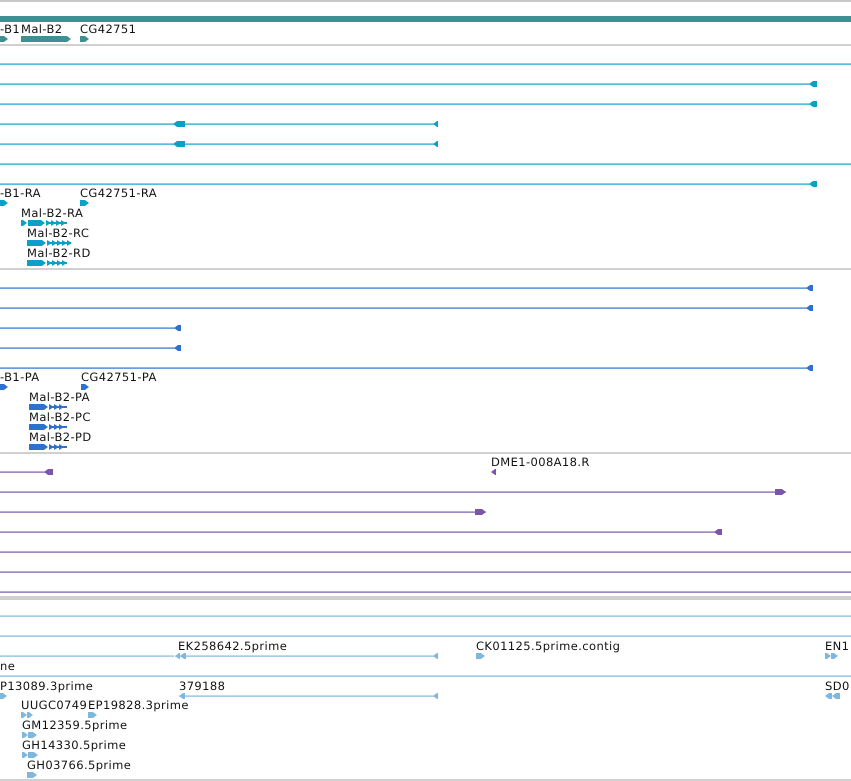 This screenshot has width=851, height=781. What do you see at coordinates (20, 377) in the screenshot?
I see `feature-label: -B1-PA` at bounding box center [20, 377].